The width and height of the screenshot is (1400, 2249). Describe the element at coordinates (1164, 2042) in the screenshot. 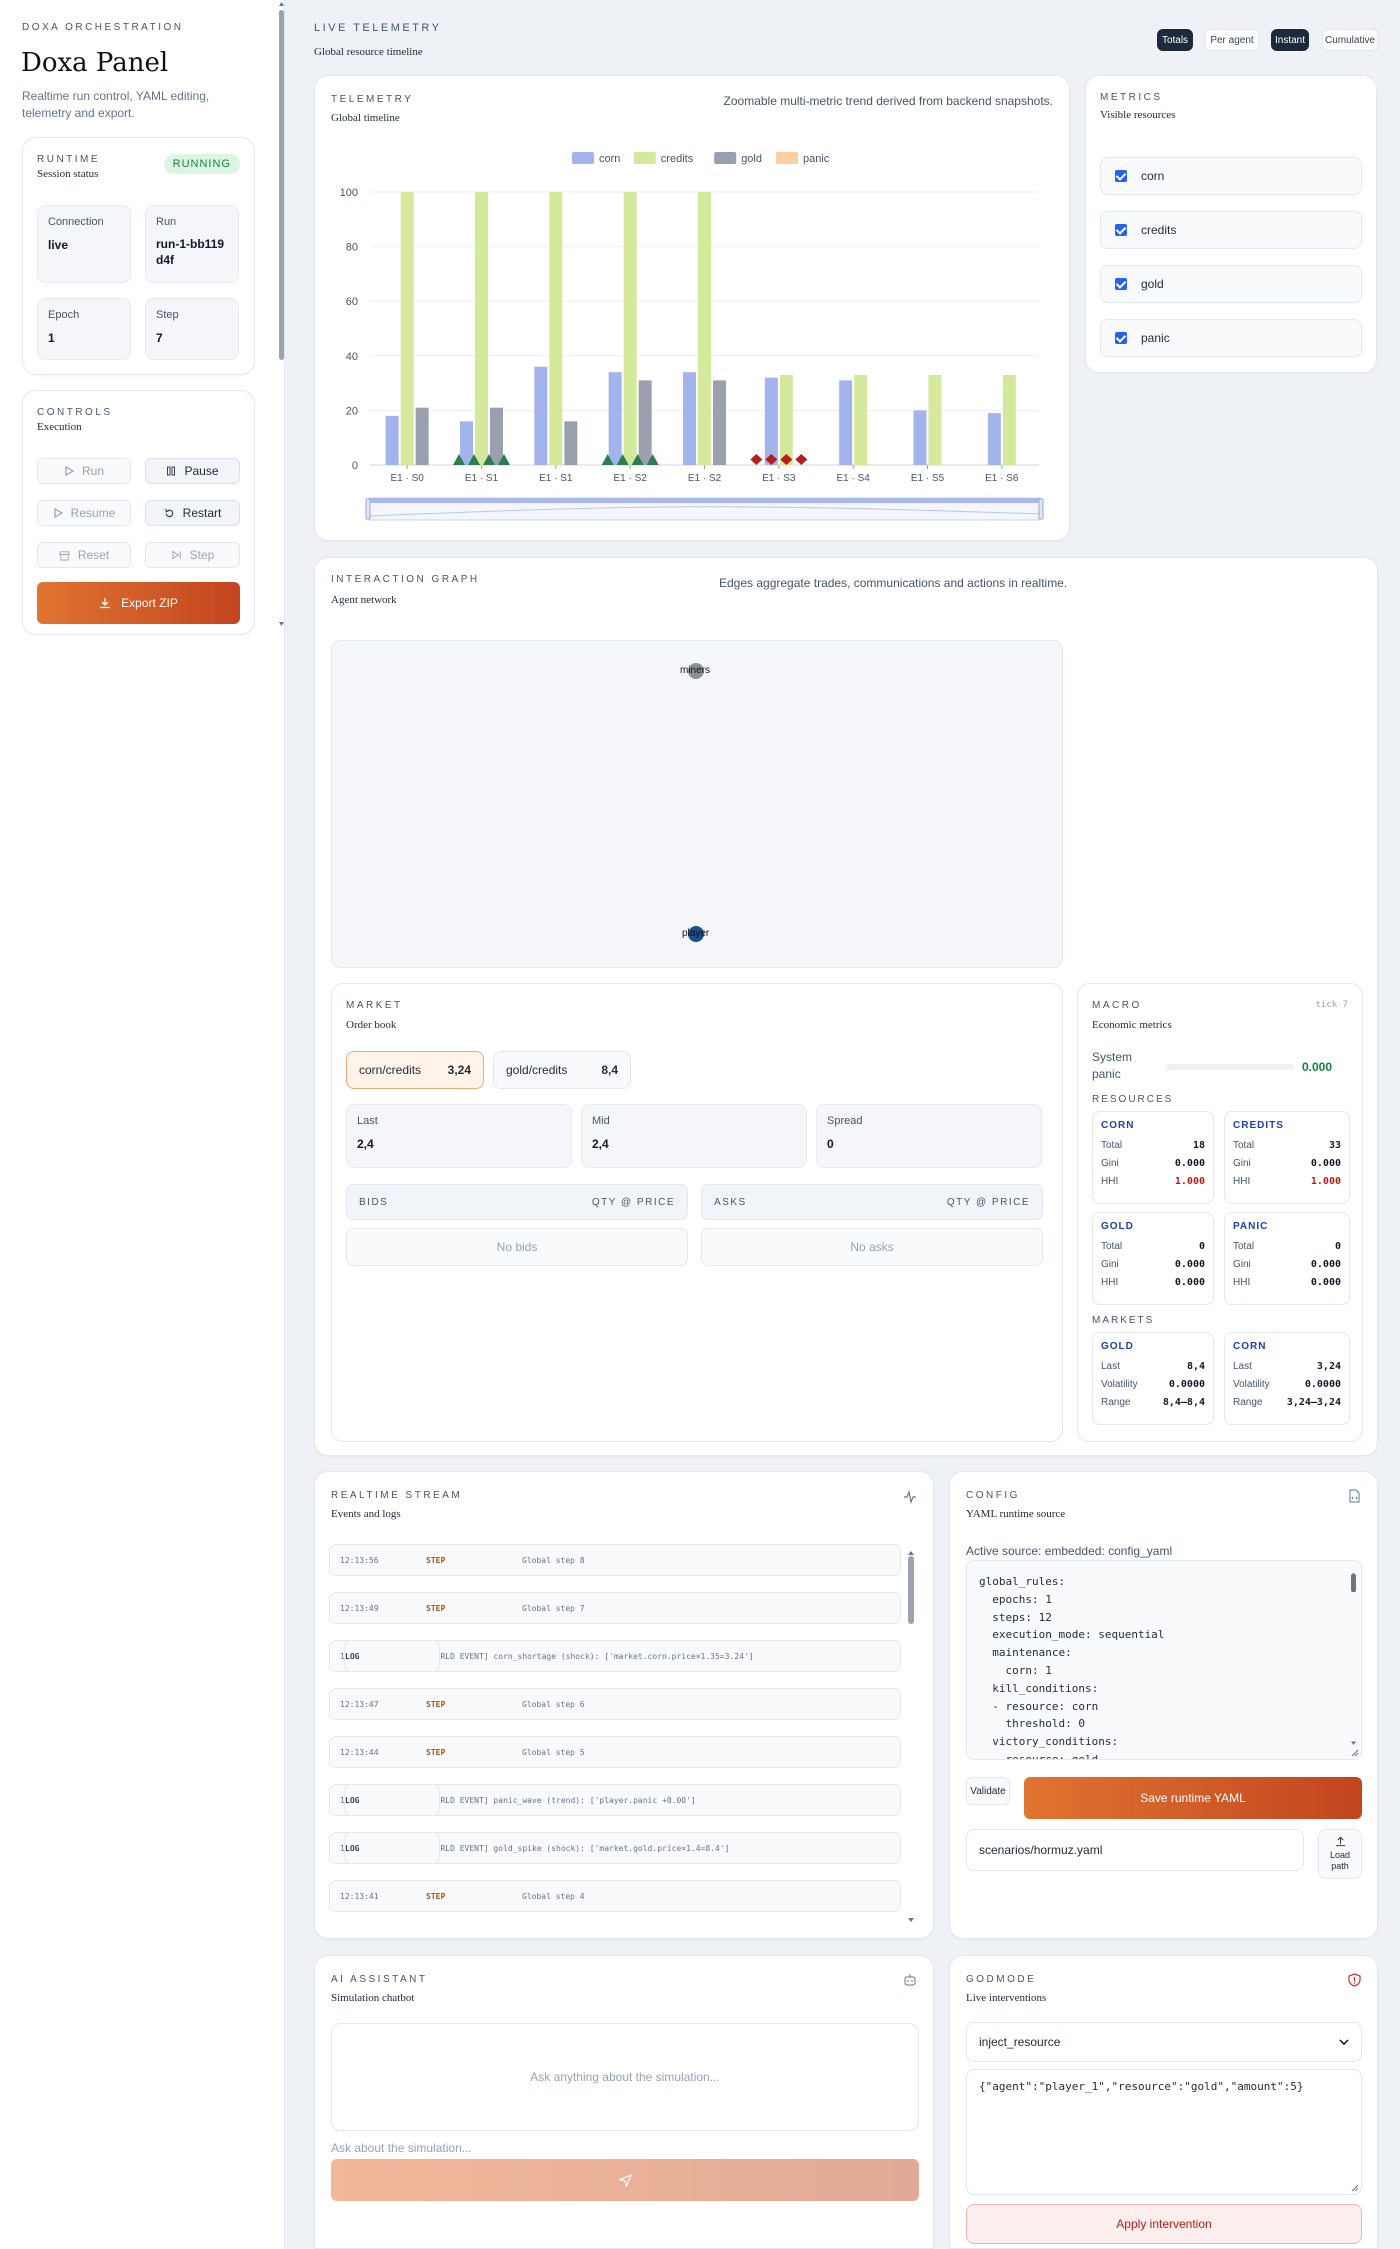

I see `intervention-select: inject_resource` at that location.